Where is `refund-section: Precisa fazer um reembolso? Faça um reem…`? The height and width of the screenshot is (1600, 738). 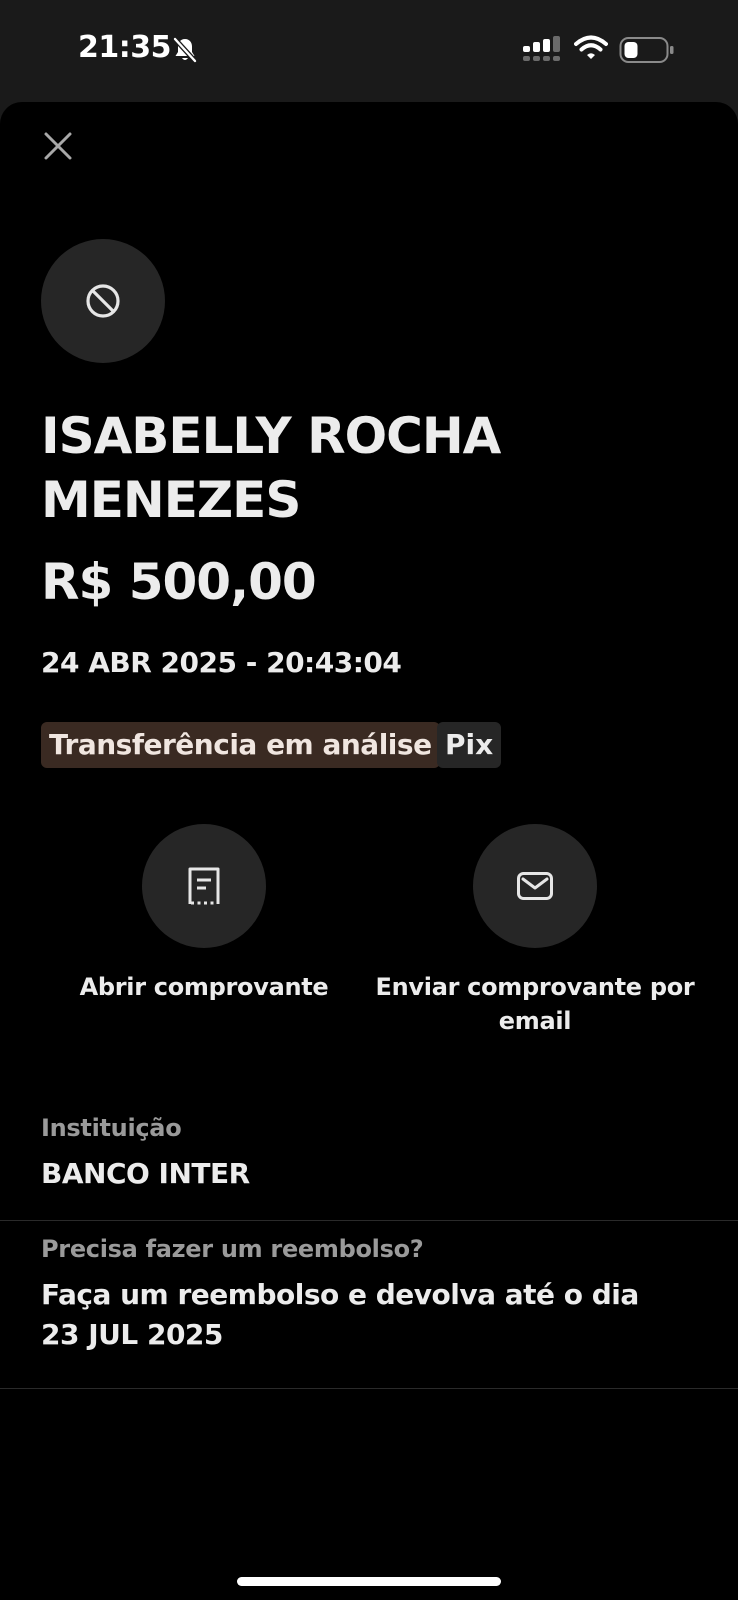 refund-section: Precisa fazer um reembolso? Faça um reem… is located at coordinates (369, 1305).